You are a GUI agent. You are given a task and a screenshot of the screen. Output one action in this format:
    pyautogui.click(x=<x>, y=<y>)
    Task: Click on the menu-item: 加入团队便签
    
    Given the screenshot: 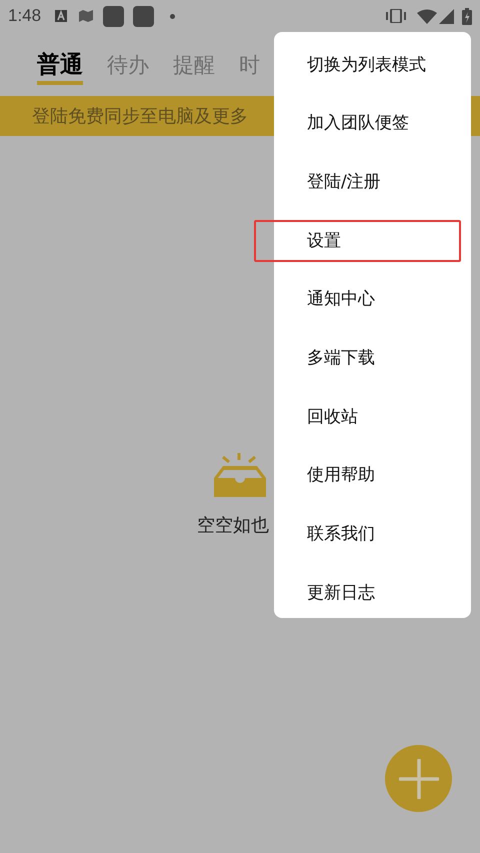 What is the action you would take?
    pyautogui.click(x=358, y=124)
    